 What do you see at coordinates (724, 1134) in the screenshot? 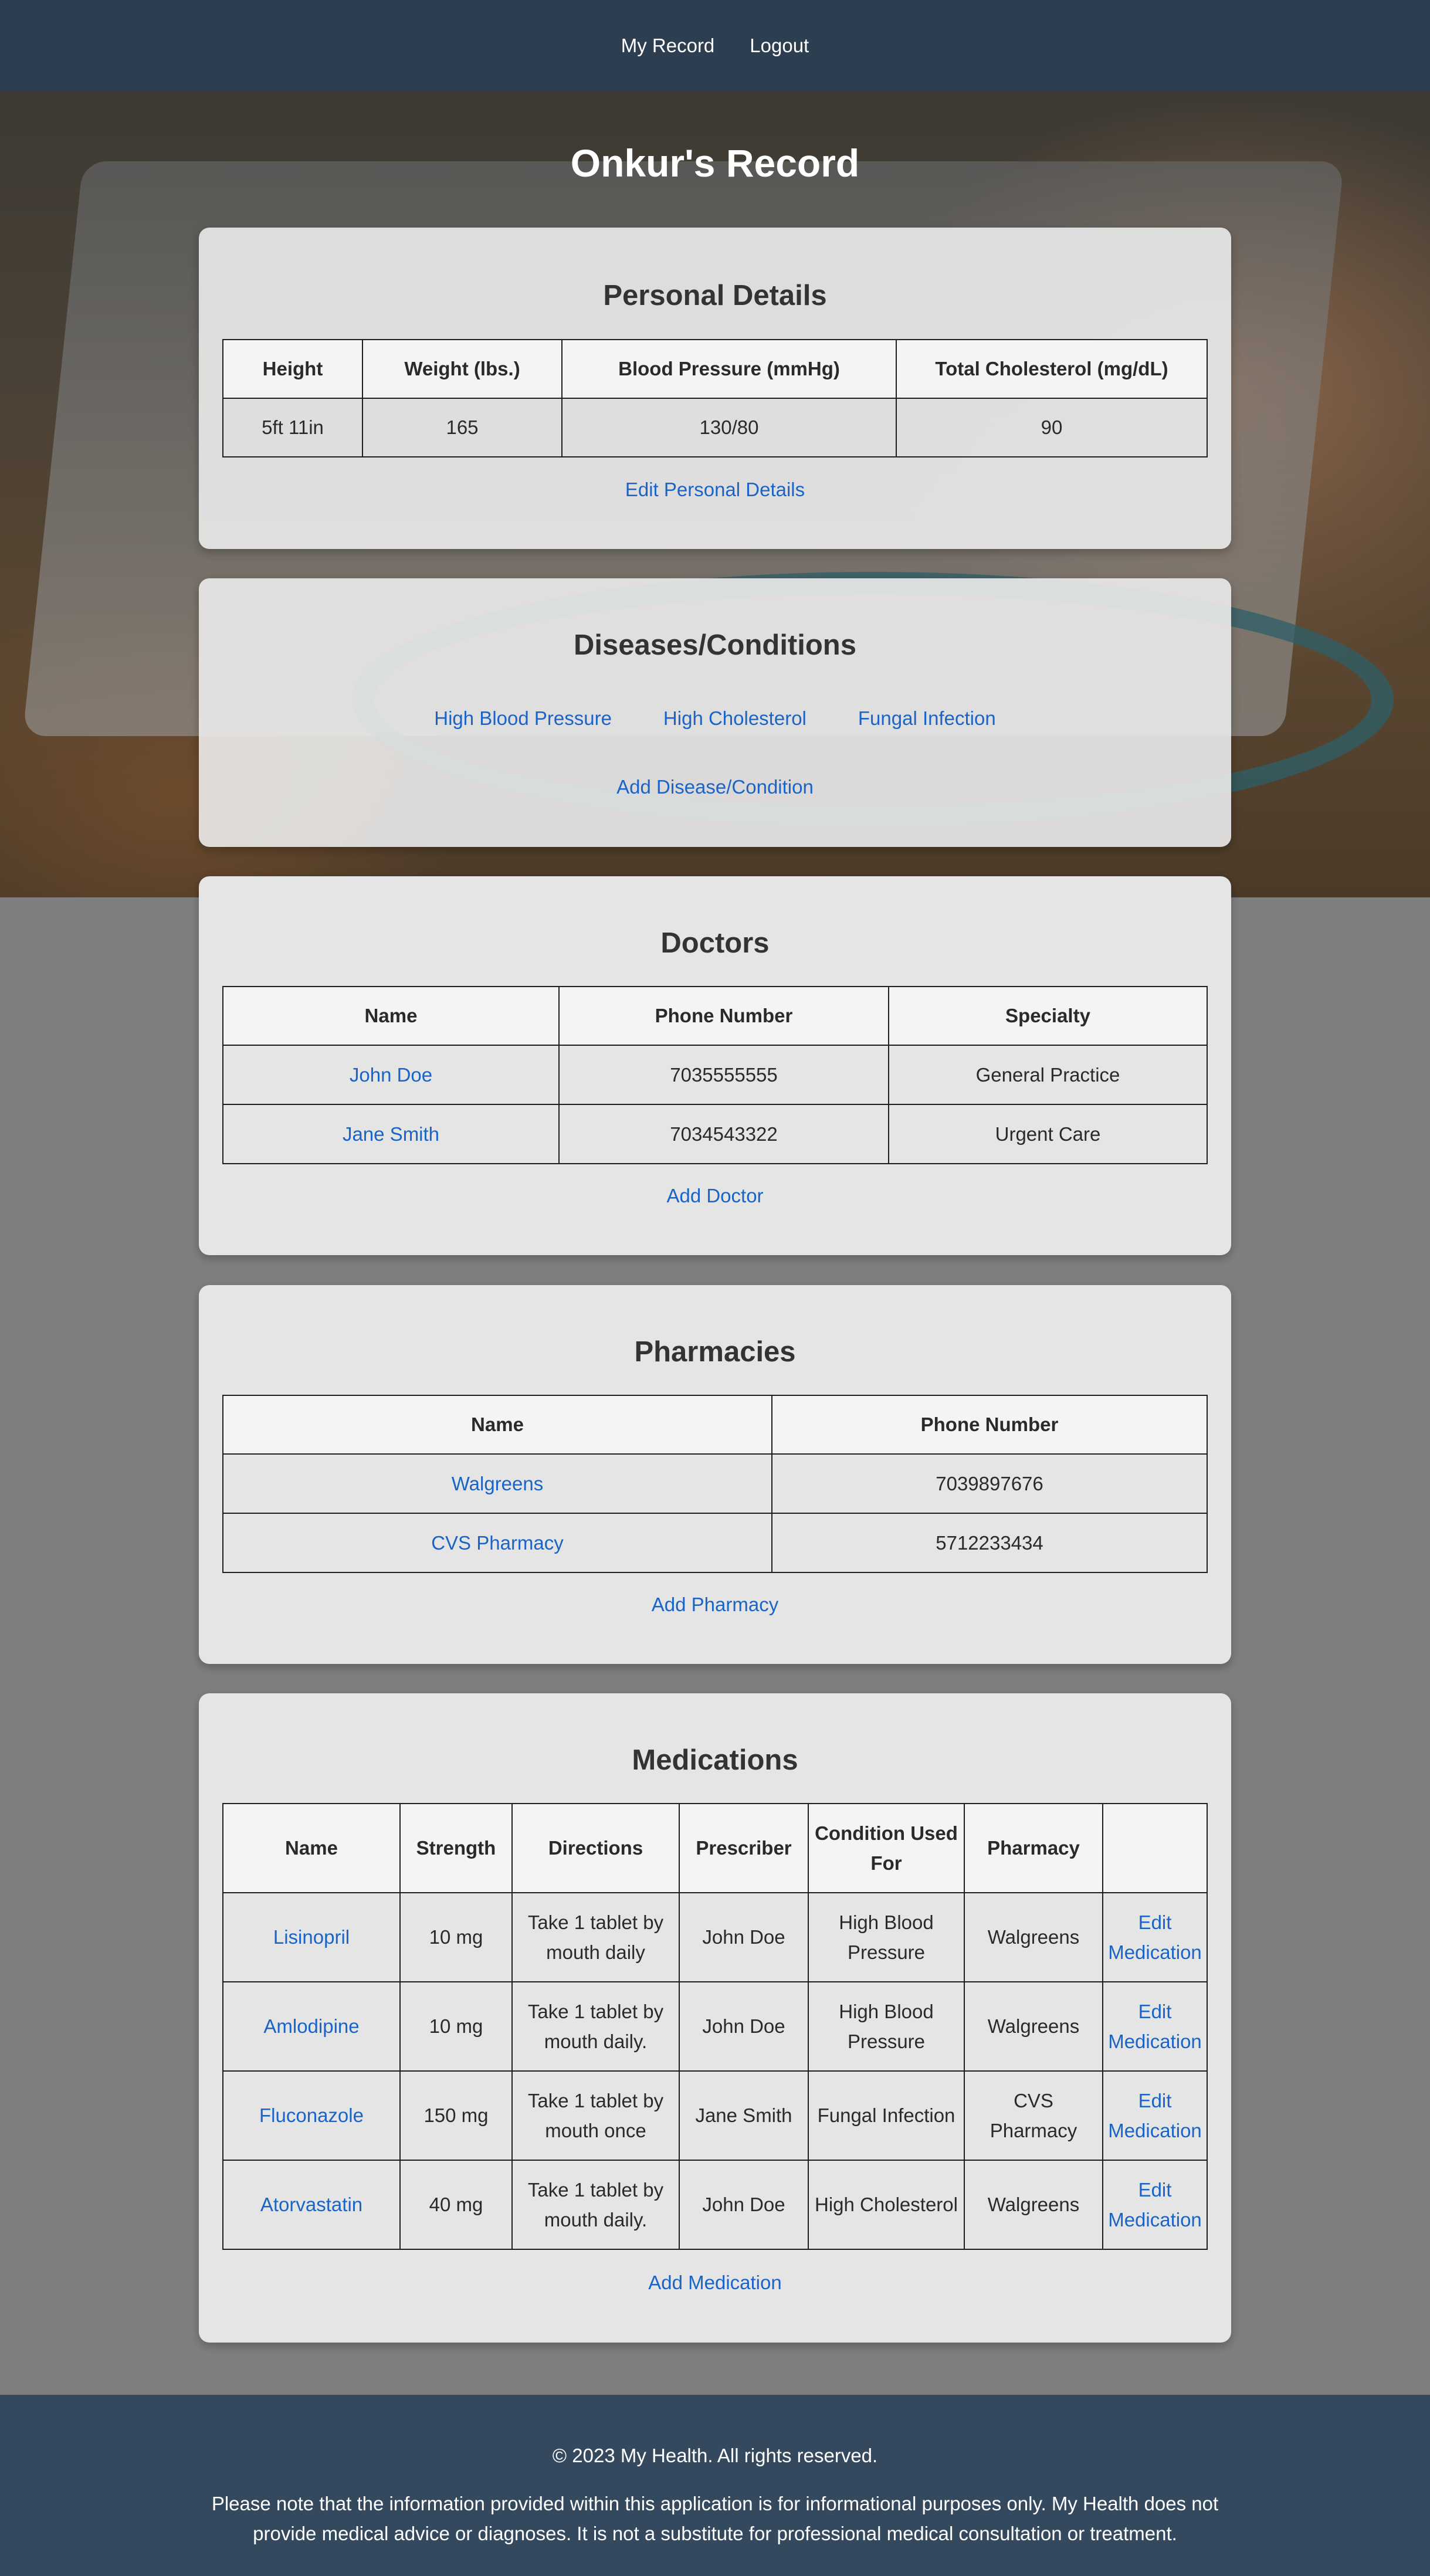
I see `doctor-phone: 7034543322` at bounding box center [724, 1134].